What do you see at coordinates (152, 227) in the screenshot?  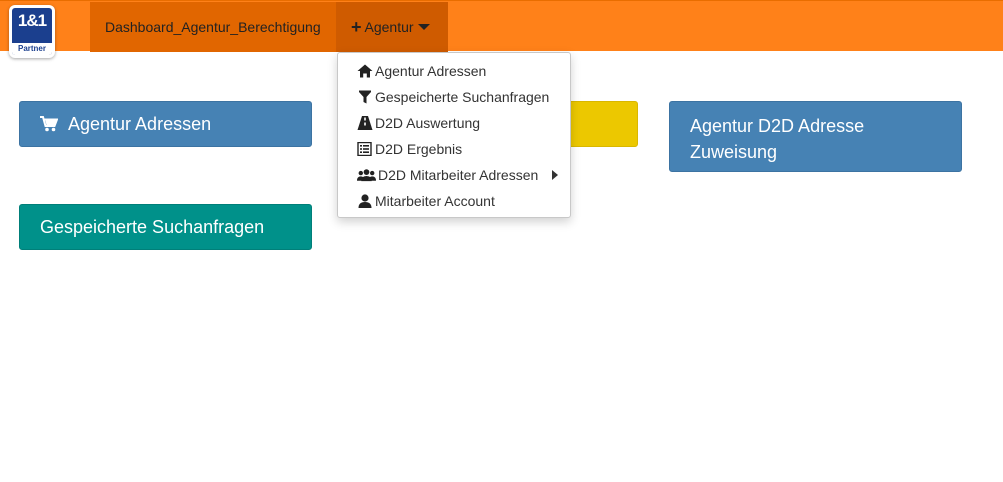 I see `tile-gespeicherte-label: Gespeicherte Suchanfragen` at bounding box center [152, 227].